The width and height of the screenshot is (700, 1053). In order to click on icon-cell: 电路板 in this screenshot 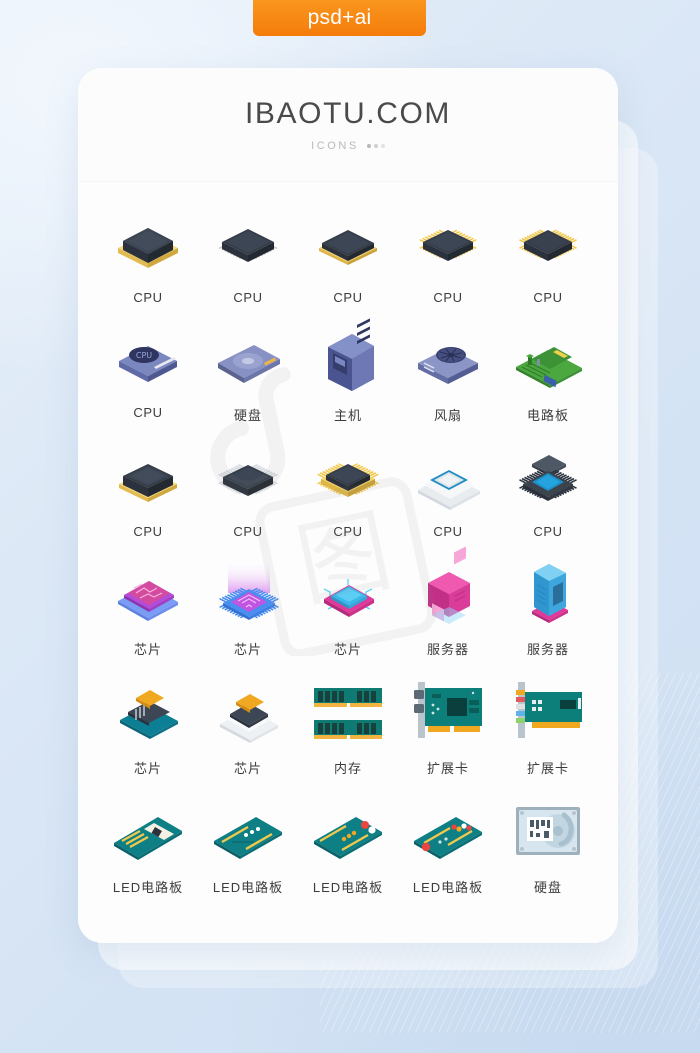, I will do `click(548, 373)`.